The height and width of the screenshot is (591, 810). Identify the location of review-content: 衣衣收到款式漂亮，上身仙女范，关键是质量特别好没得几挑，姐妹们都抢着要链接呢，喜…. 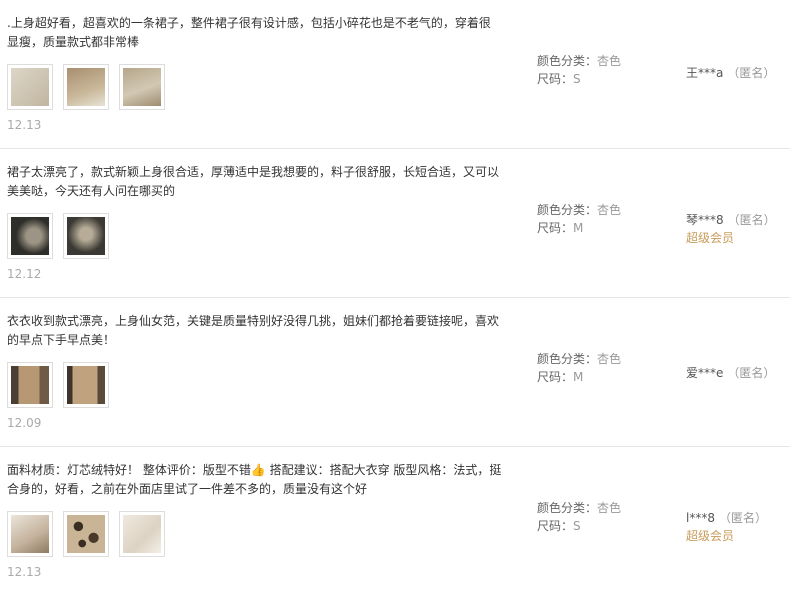
(254, 371).